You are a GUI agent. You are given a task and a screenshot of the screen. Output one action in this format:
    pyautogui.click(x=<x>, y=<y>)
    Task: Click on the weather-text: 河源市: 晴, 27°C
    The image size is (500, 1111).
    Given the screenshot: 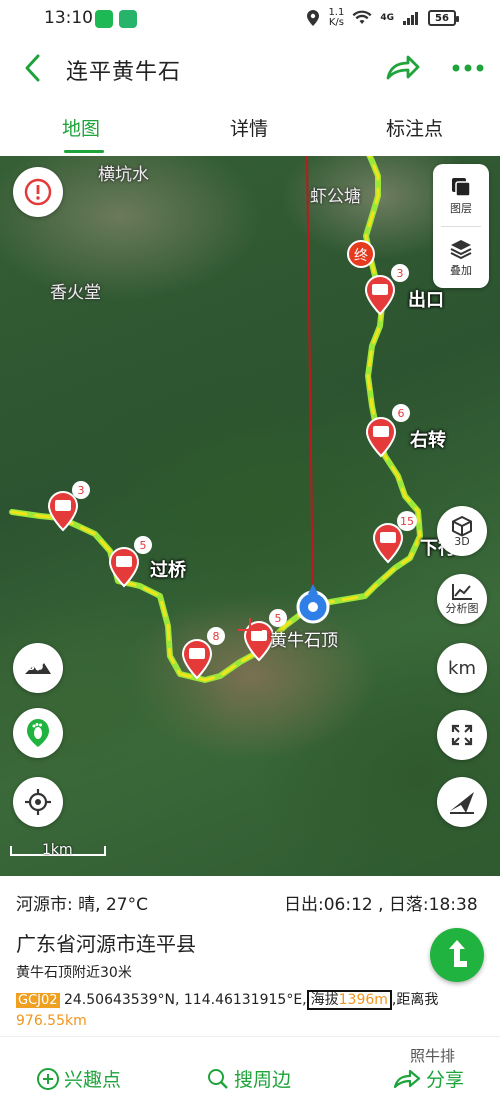 What is the action you would take?
    pyautogui.click(x=82, y=905)
    